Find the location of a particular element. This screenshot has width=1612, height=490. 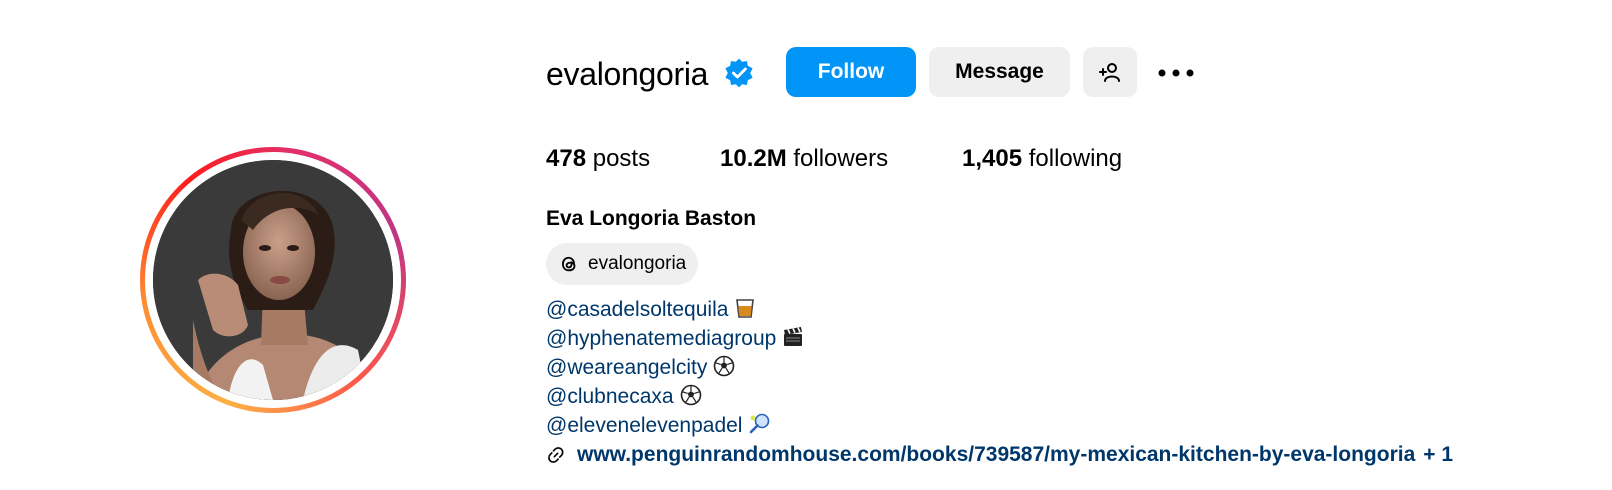

more-options-icon is located at coordinates (1176, 73).